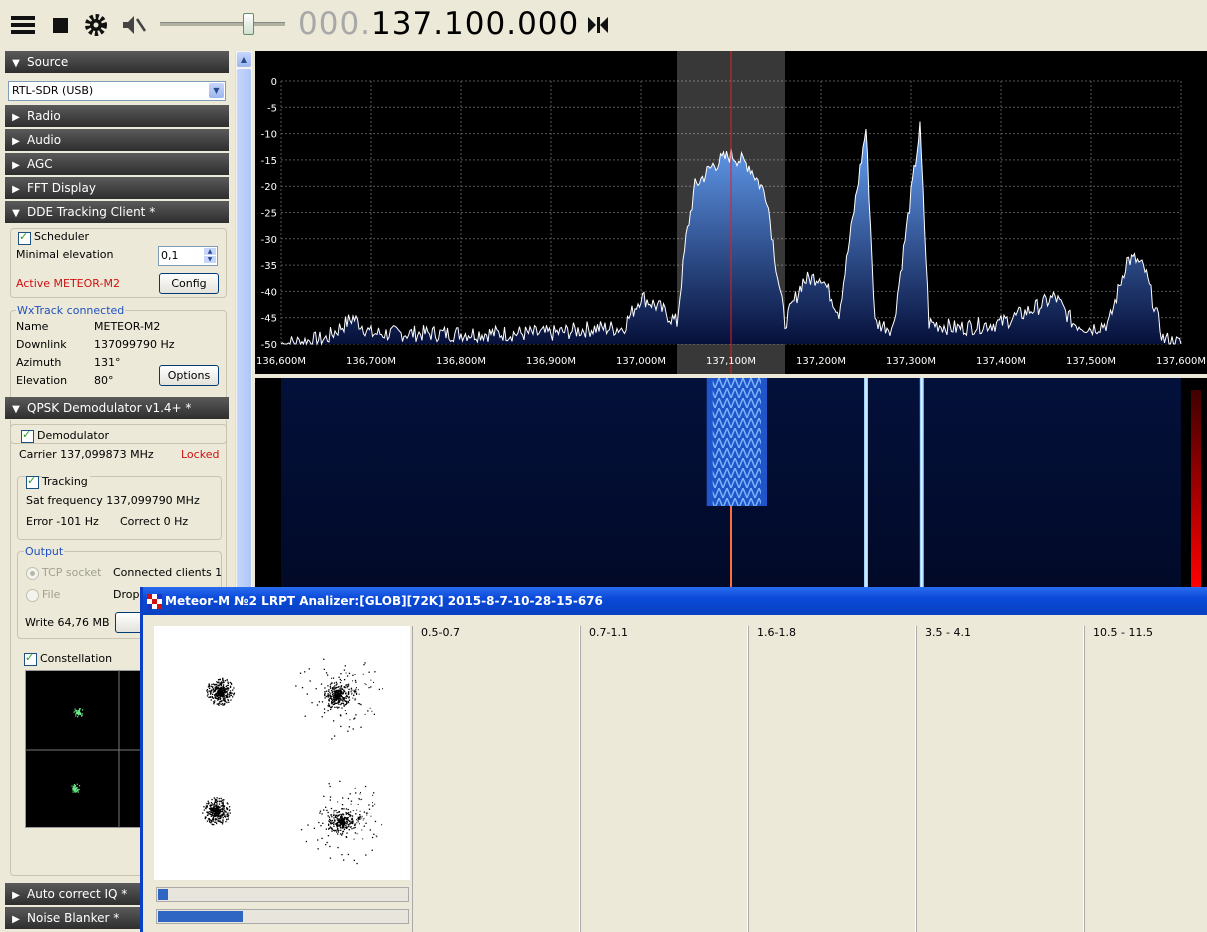 This screenshot has height=932, width=1207. Describe the element at coordinates (154, 521) in the screenshot. I see `correct-label: Correct 0 Hz` at that location.